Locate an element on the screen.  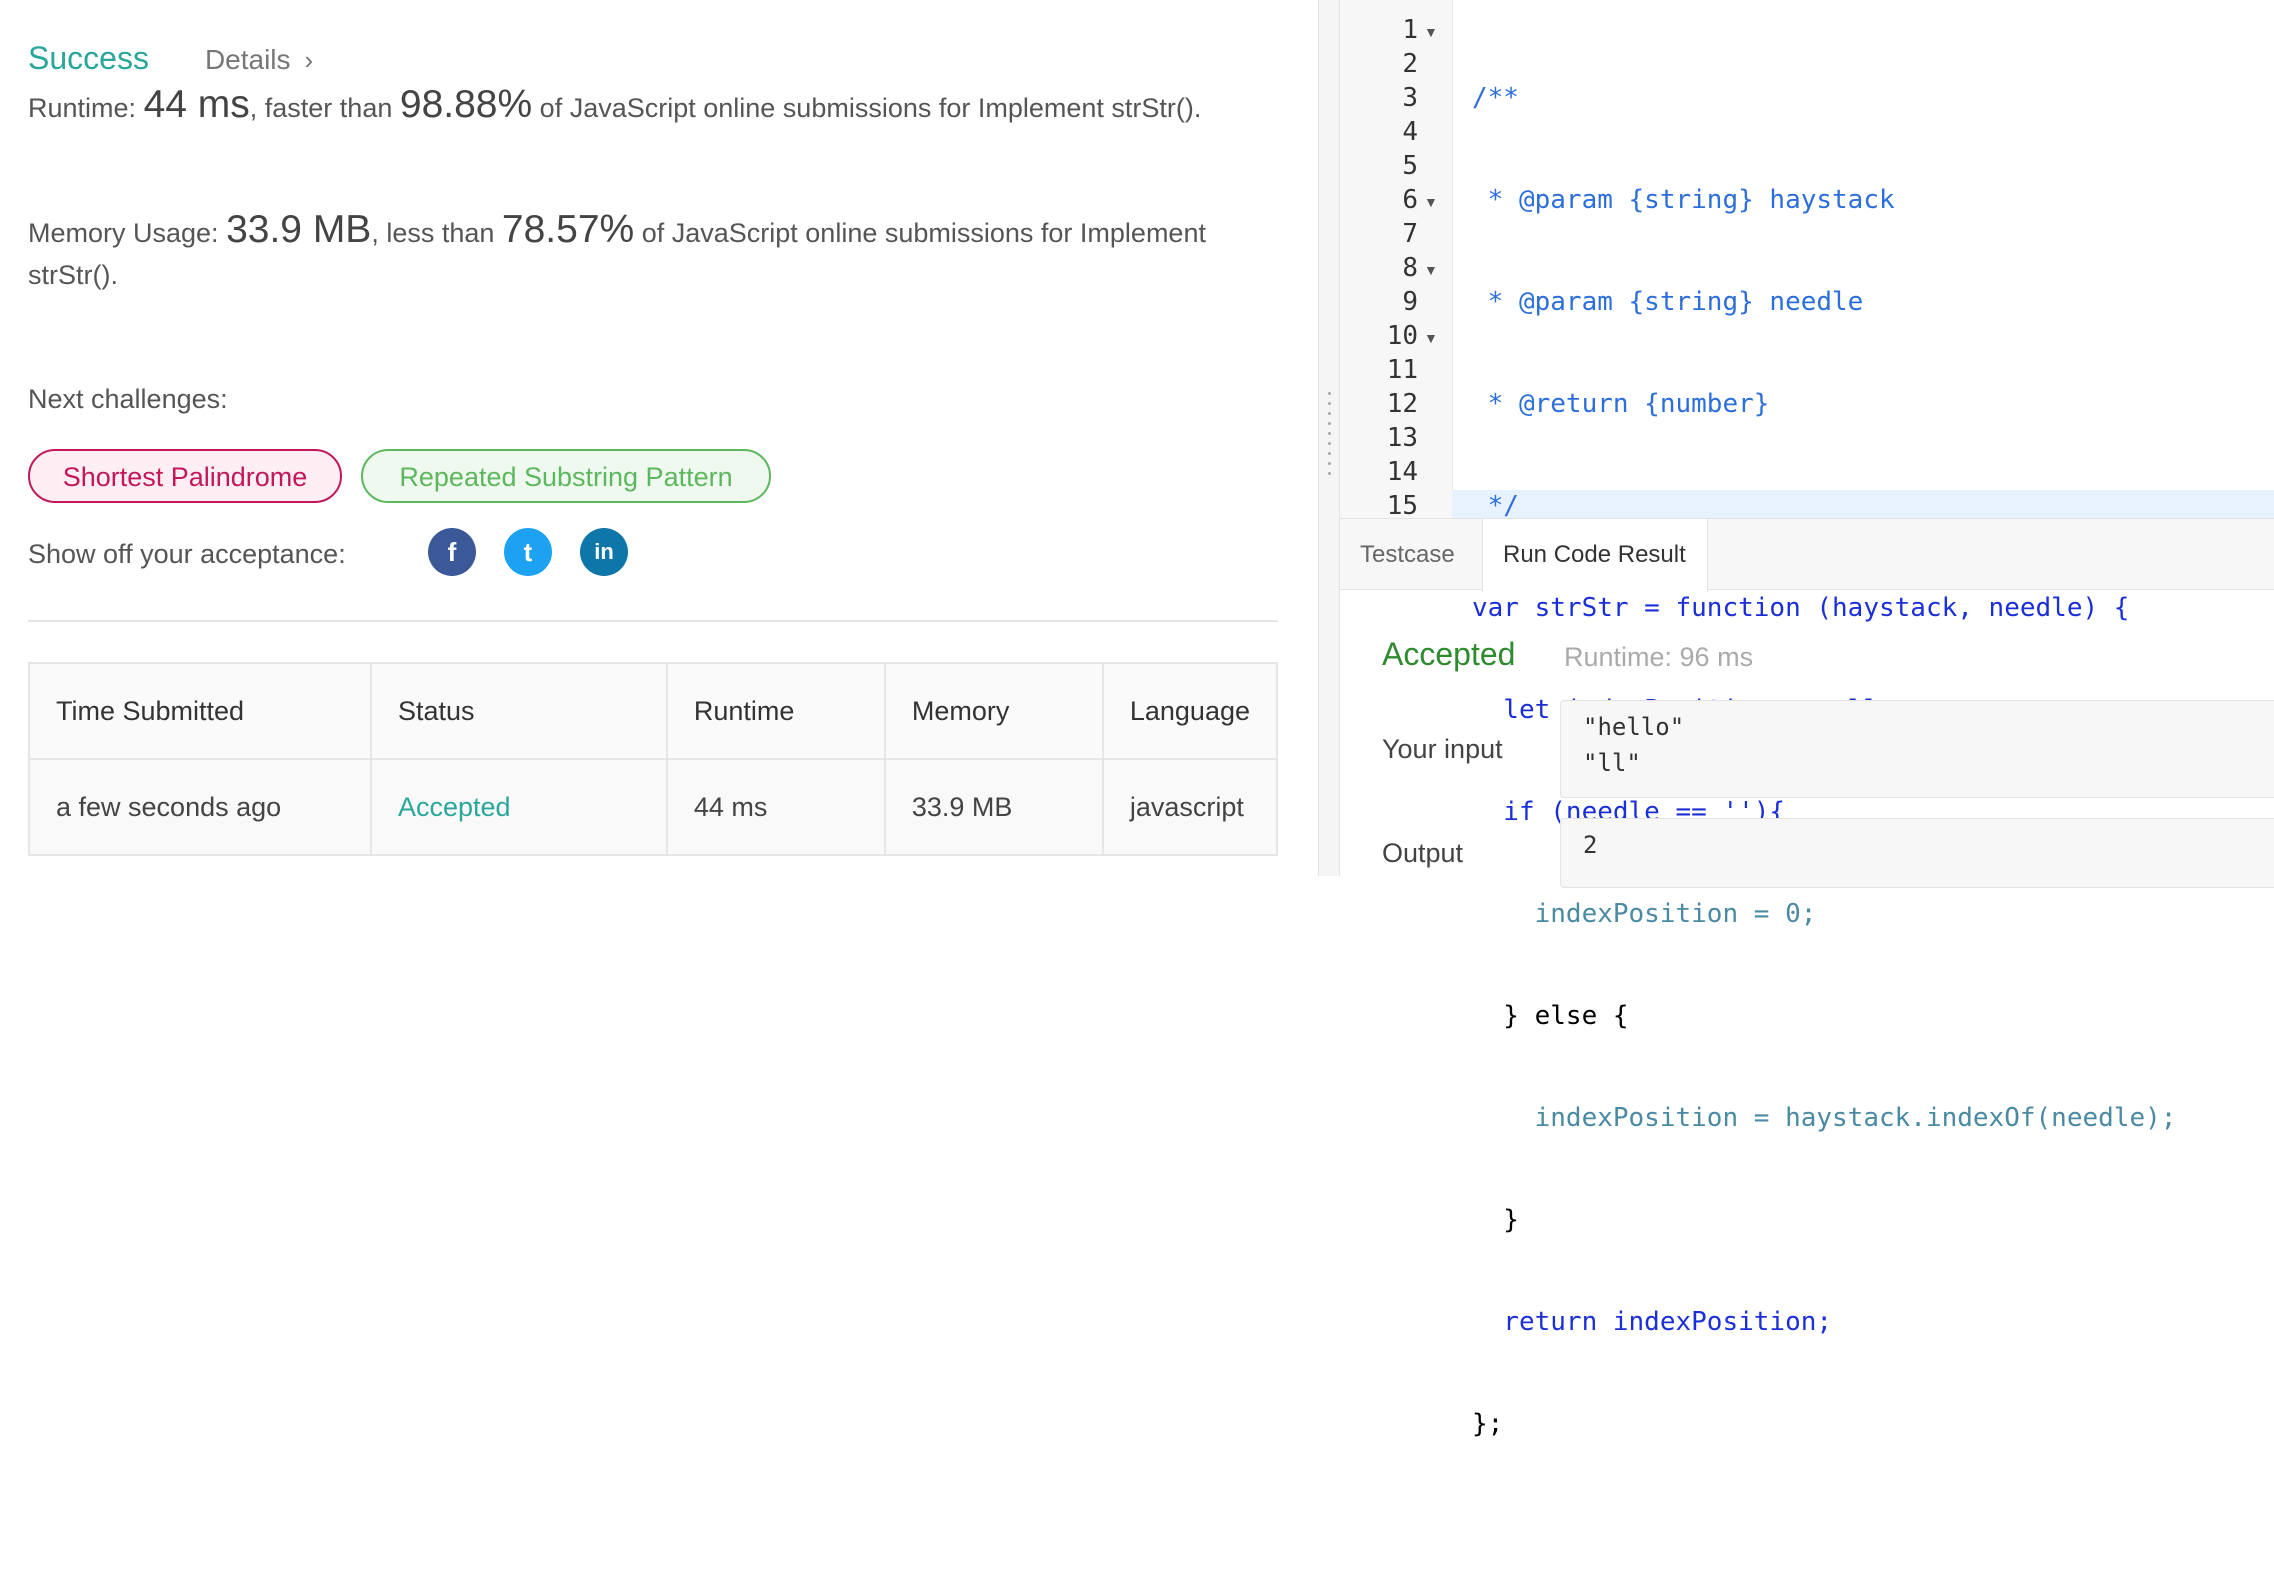
runtime-mid: , faster than is located at coordinates (321, 108).